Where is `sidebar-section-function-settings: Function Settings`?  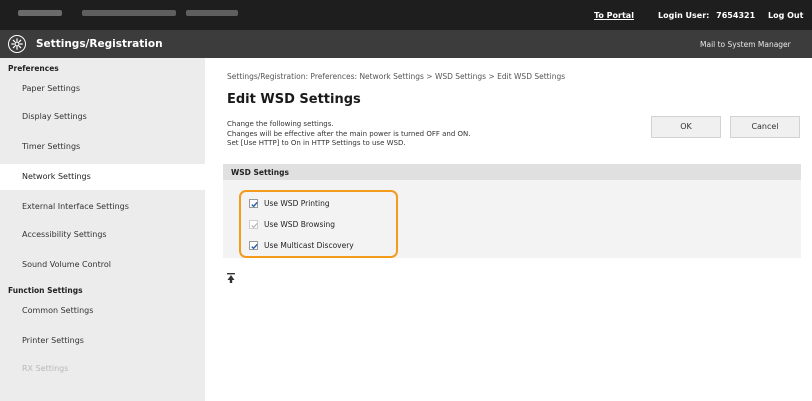 sidebar-section-function-settings: Function Settings is located at coordinates (45, 290).